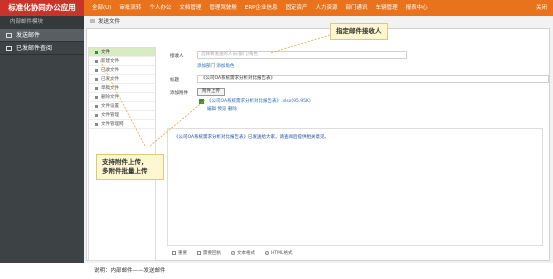 This screenshot has width=553, height=279. I want to click on option-label: HTML格式, so click(282, 253).